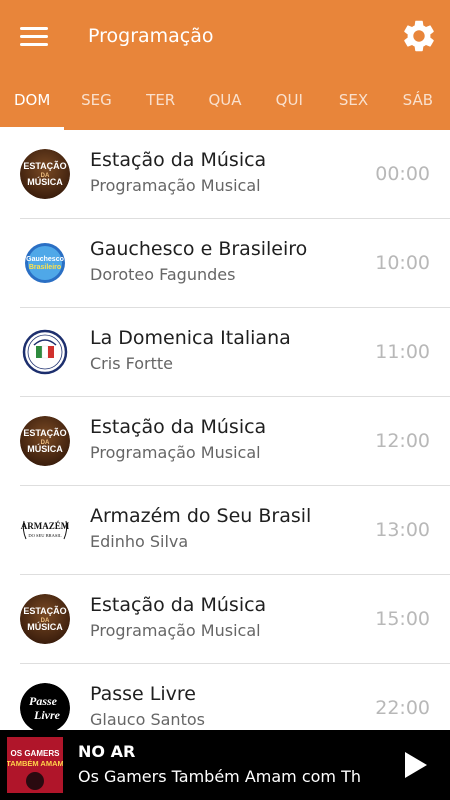 The image size is (450, 800). What do you see at coordinates (402, 441) in the screenshot?
I see `show-time: 12:00` at bounding box center [402, 441].